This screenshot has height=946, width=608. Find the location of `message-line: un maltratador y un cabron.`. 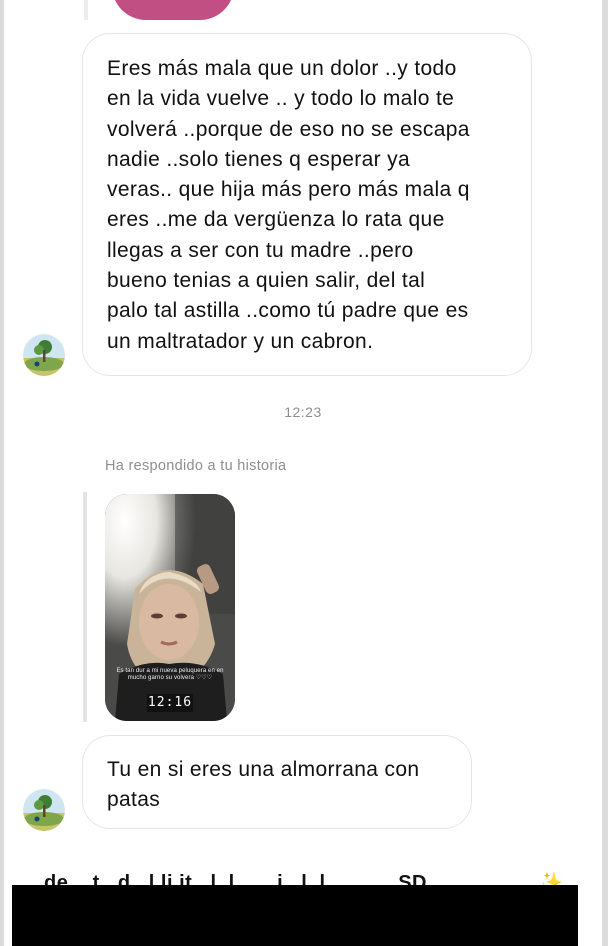

message-line: un maltratador y un cabron. is located at coordinates (240, 341).